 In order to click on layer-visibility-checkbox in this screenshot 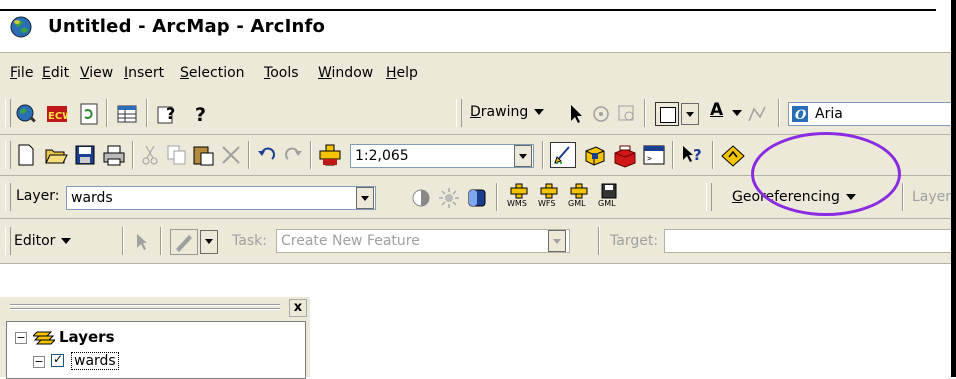, I will do `click(57, 359)`.